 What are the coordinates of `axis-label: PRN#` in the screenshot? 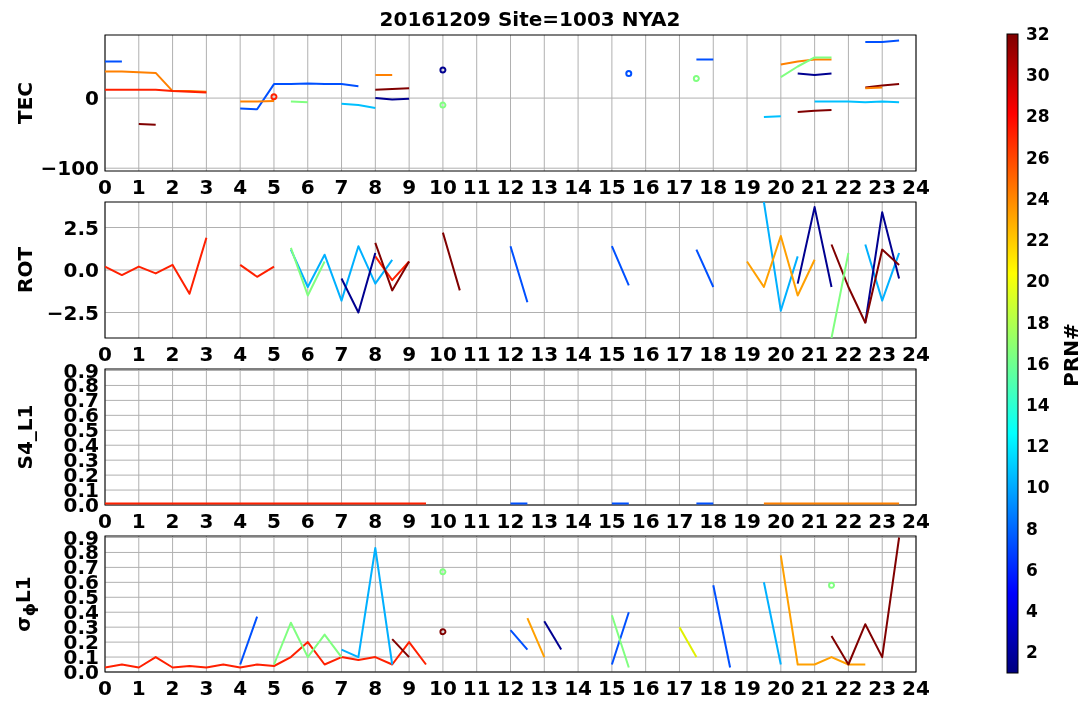 It's located at (1071, 355).